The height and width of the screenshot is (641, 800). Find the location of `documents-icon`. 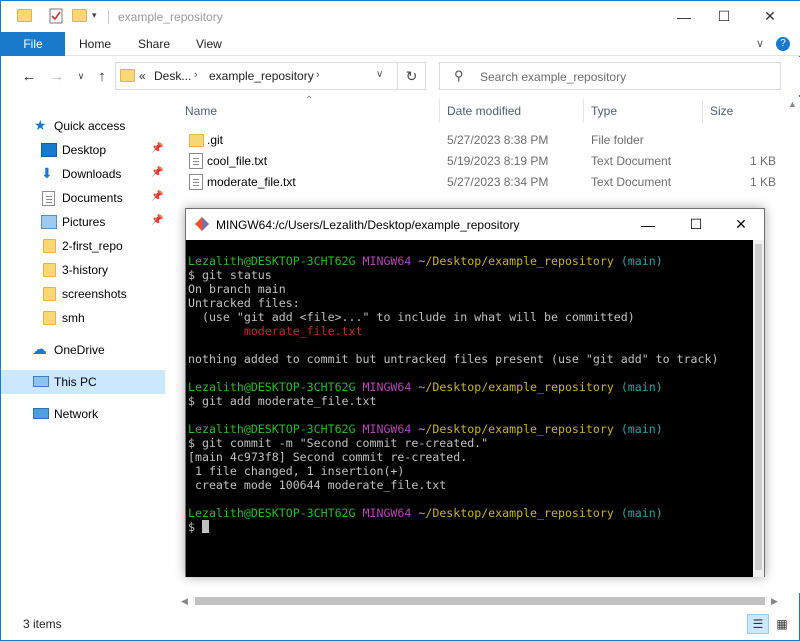

documents-icon is located at coordinates (48, 198).